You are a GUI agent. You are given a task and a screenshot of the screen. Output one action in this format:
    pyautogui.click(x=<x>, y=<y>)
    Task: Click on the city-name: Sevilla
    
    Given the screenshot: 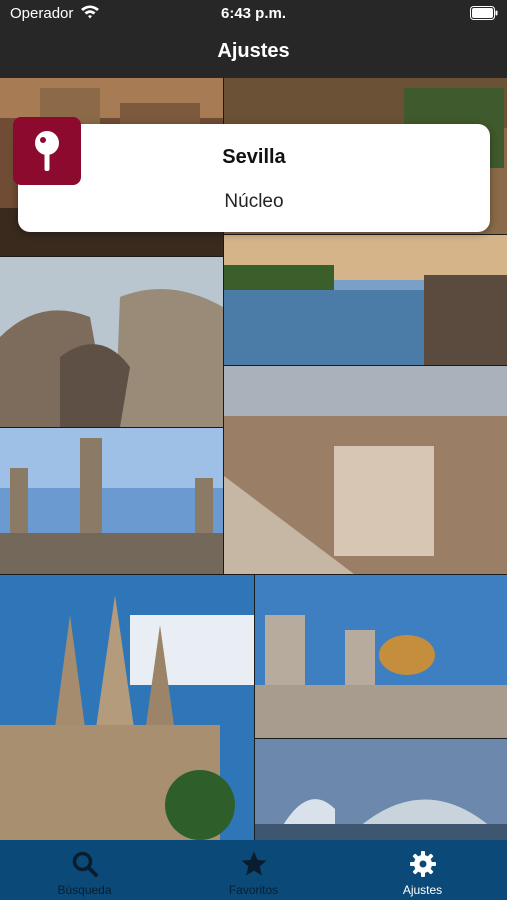 What is the action you would take?
    pyautogui.click(x=254, y=157)
    